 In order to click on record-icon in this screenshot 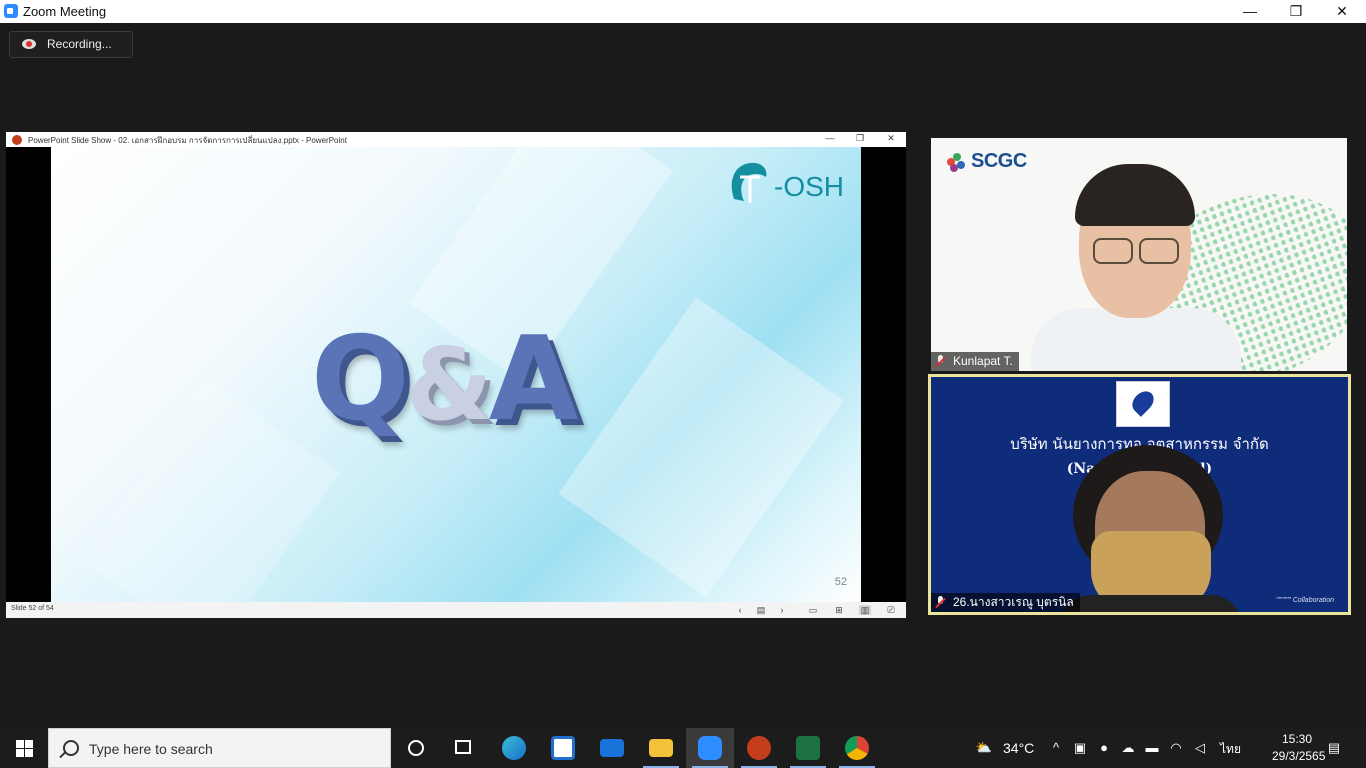, I will do `click(29, 44)`.